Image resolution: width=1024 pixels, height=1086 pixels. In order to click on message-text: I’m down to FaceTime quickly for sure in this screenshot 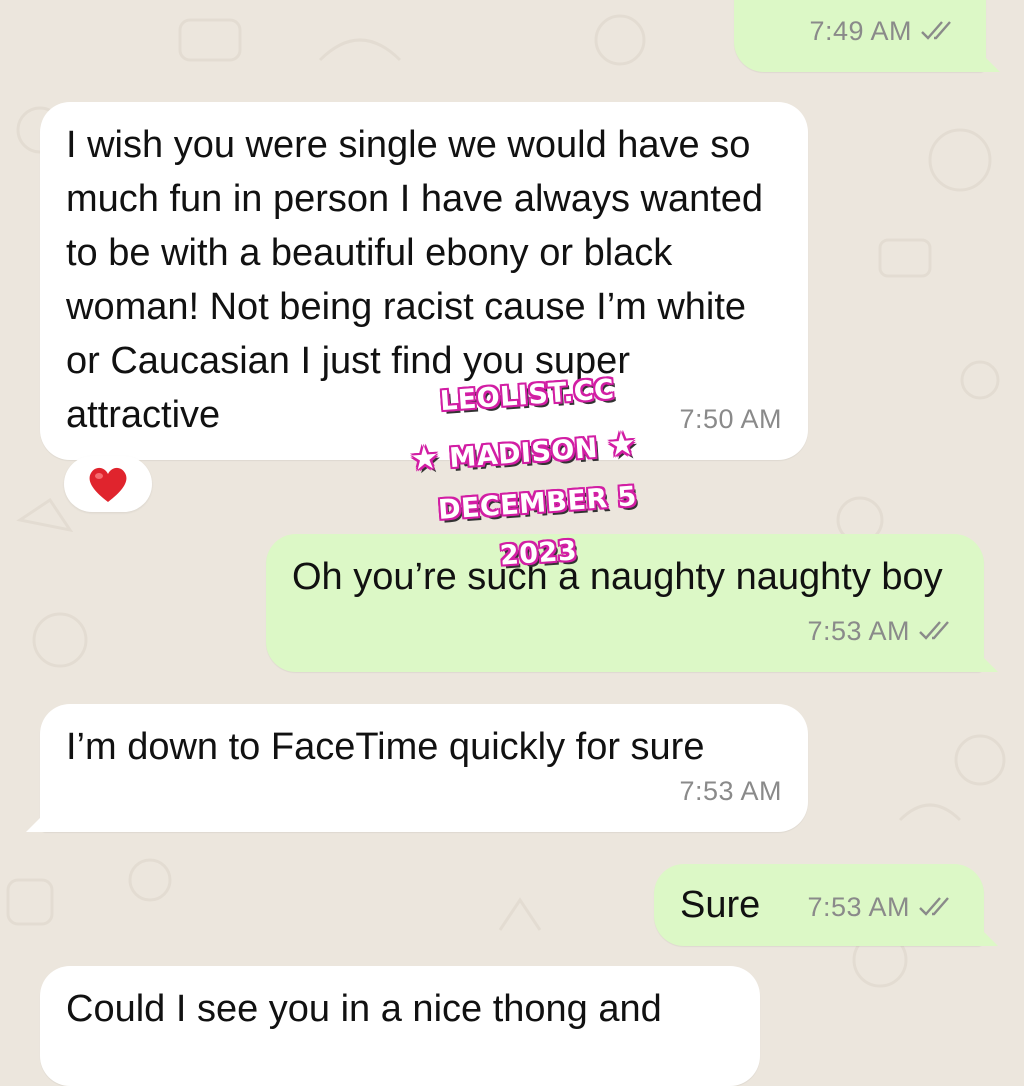, I will do `click(385, 747)`.